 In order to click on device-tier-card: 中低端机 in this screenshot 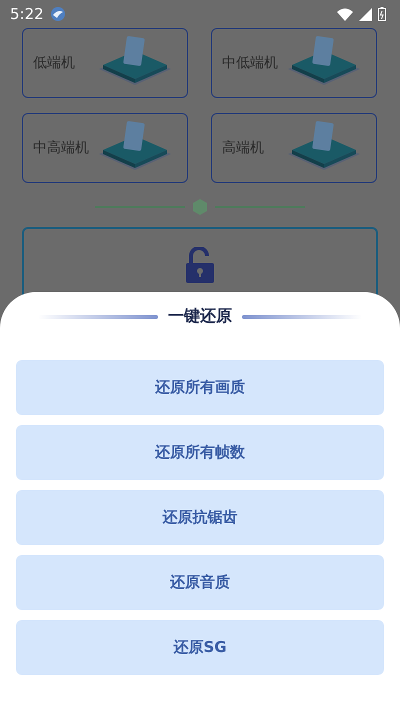, I will do `click(294, 63)`.